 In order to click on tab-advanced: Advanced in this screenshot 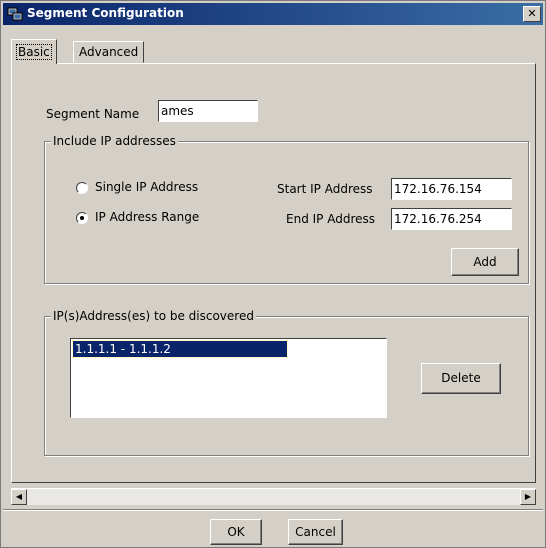, I will do `click(109, 52)`.